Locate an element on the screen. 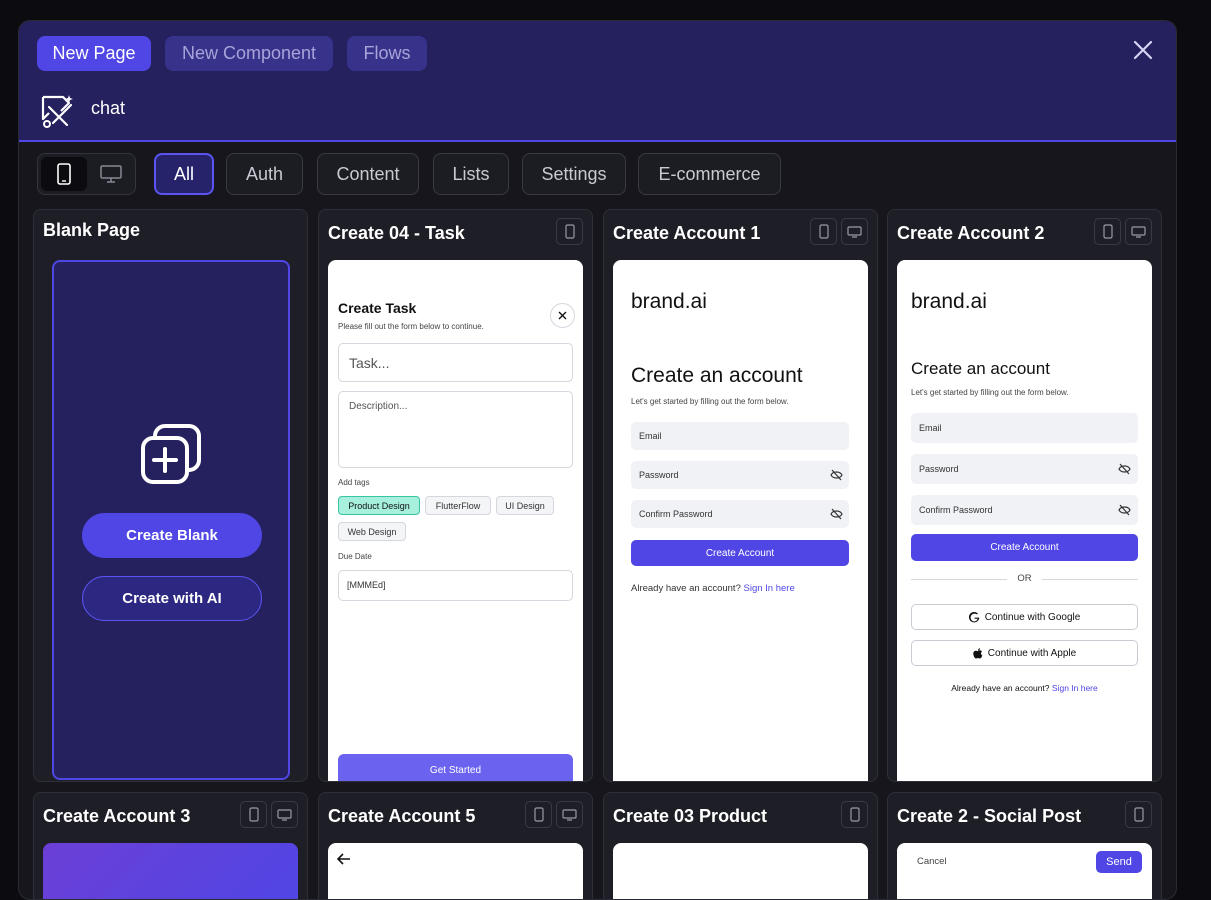 The height and width of the screenshot is (900, 1211). social-post-preview: Cancel Send is located at coordinates (1024, 871).